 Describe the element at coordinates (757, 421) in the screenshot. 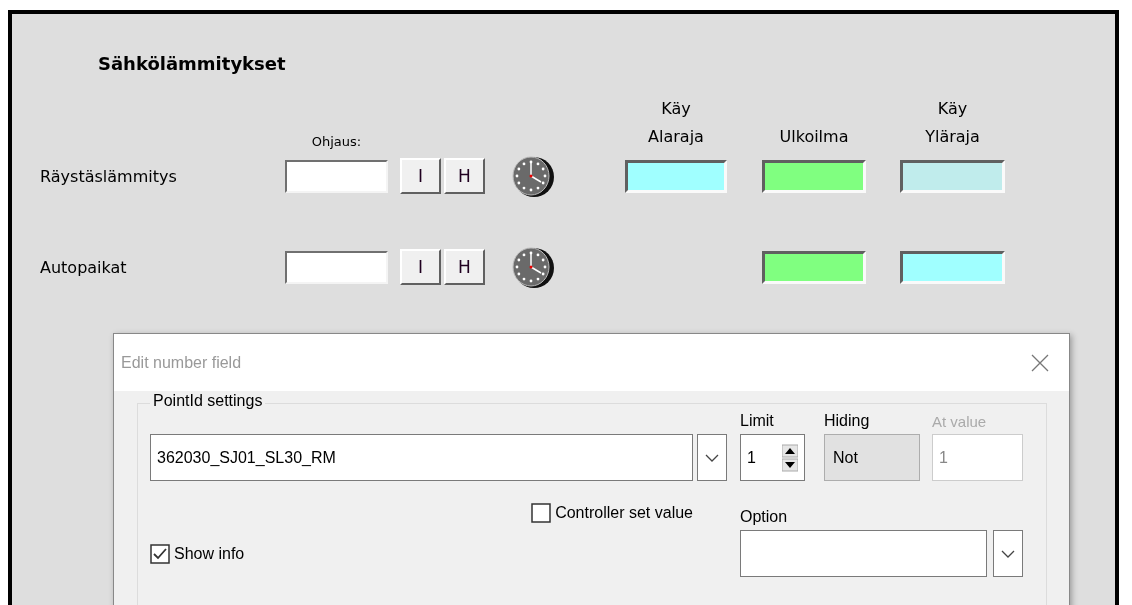

I see `limit-label: Limit` at that location.